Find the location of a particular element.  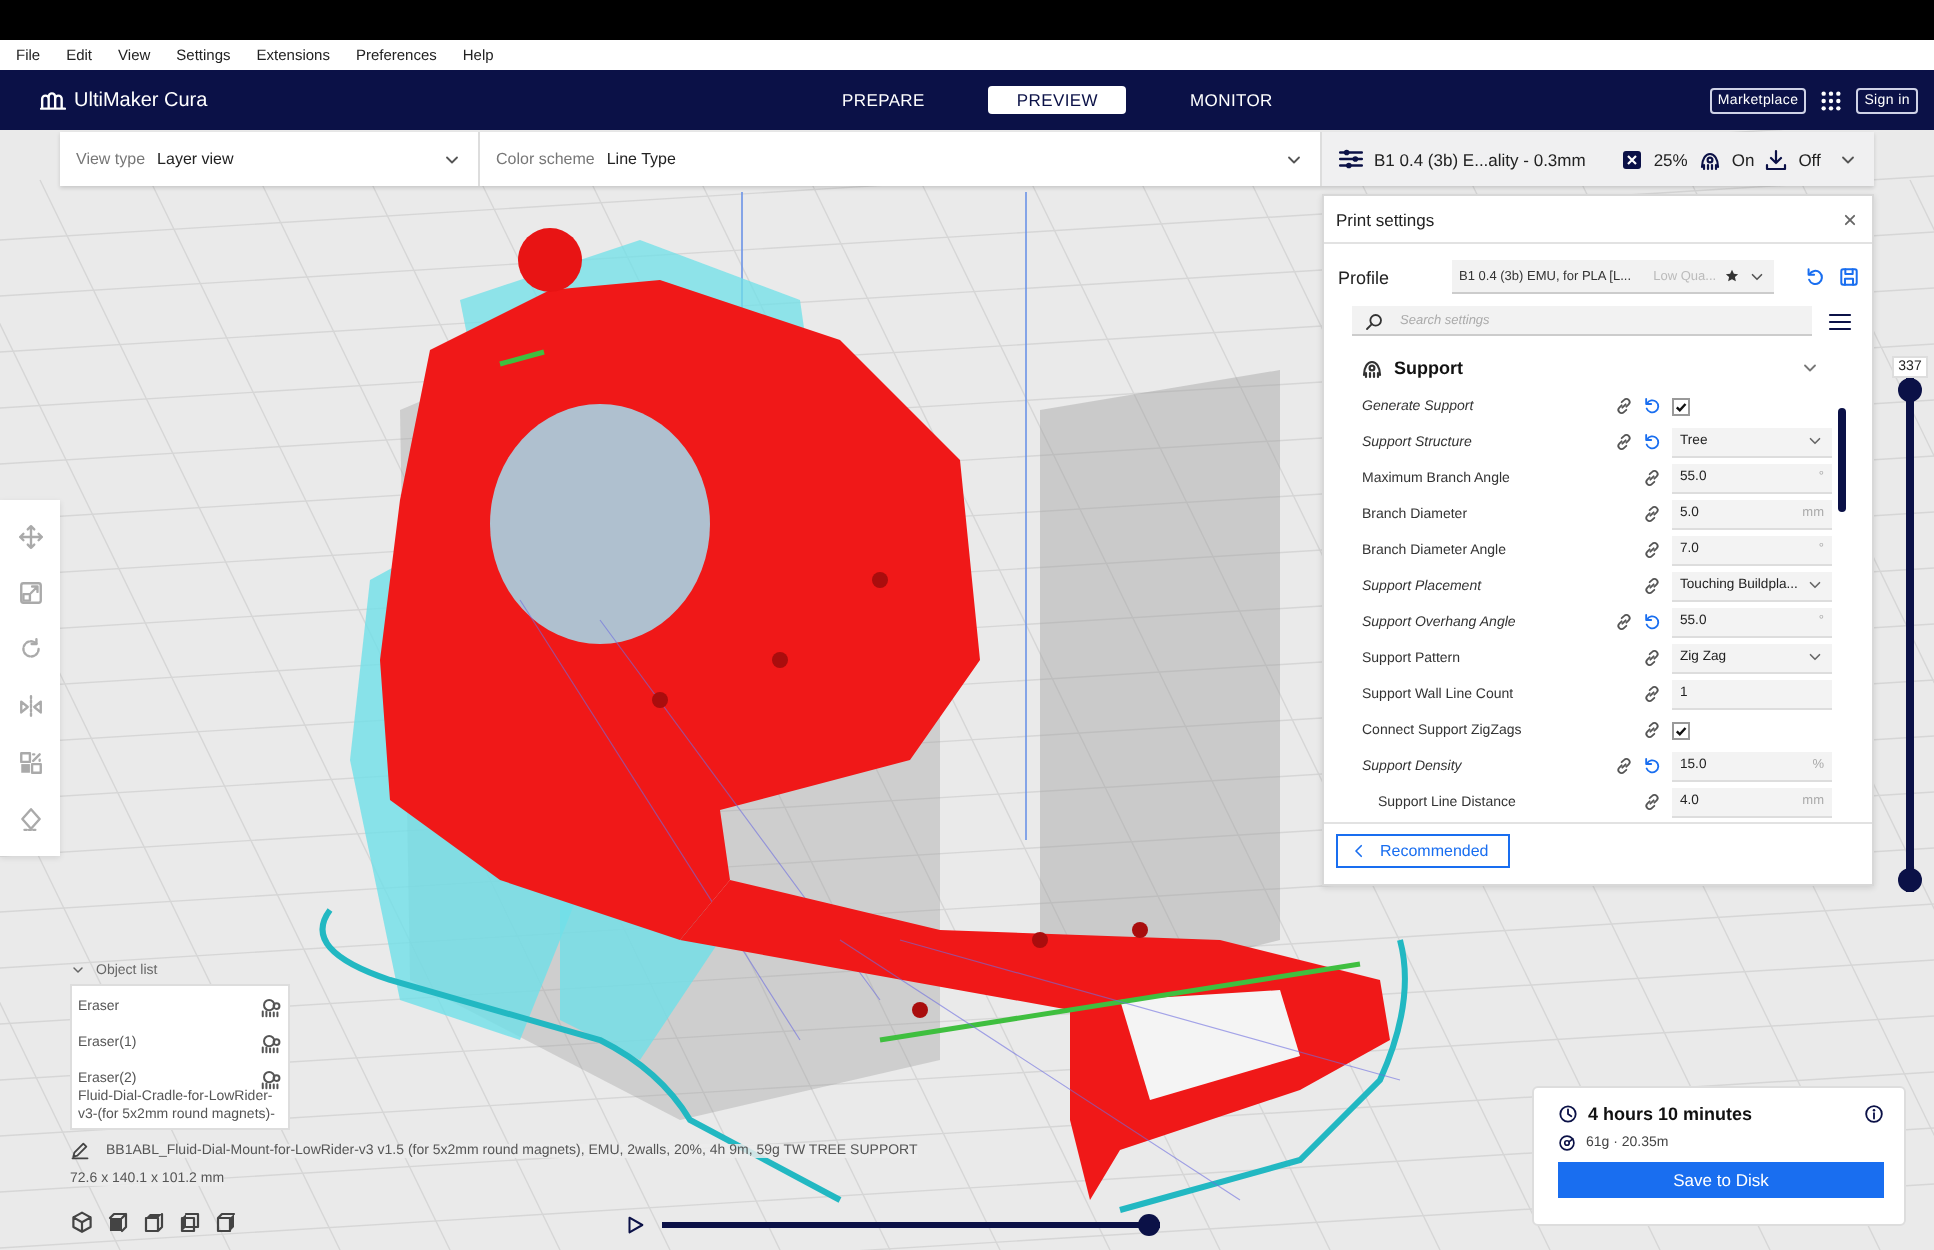

left-view-icon is located at coordinates (190, 1222).